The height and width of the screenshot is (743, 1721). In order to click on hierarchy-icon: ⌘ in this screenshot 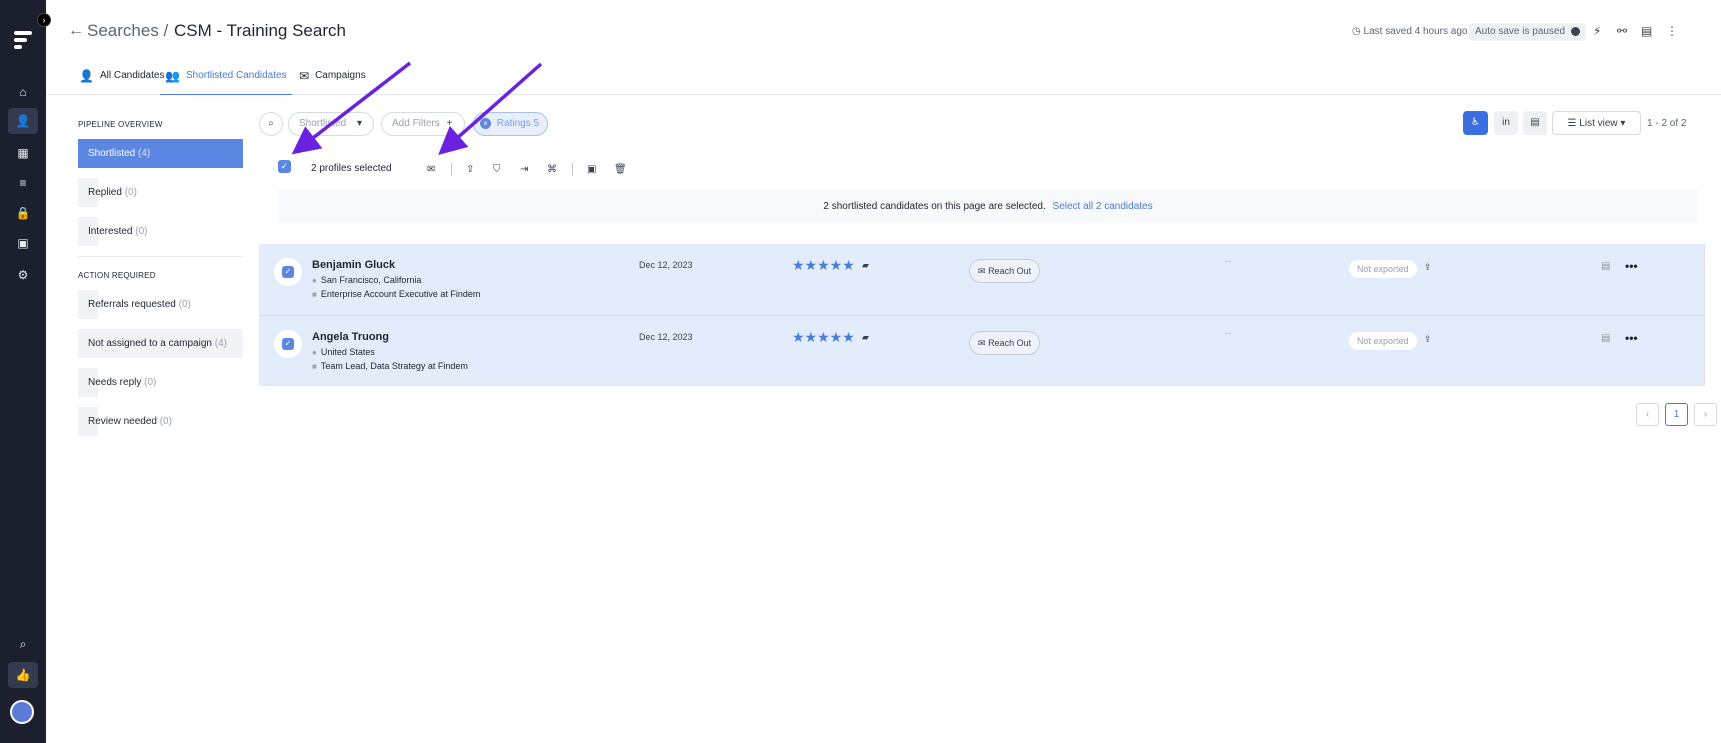, I will do `click(552, 169)`.